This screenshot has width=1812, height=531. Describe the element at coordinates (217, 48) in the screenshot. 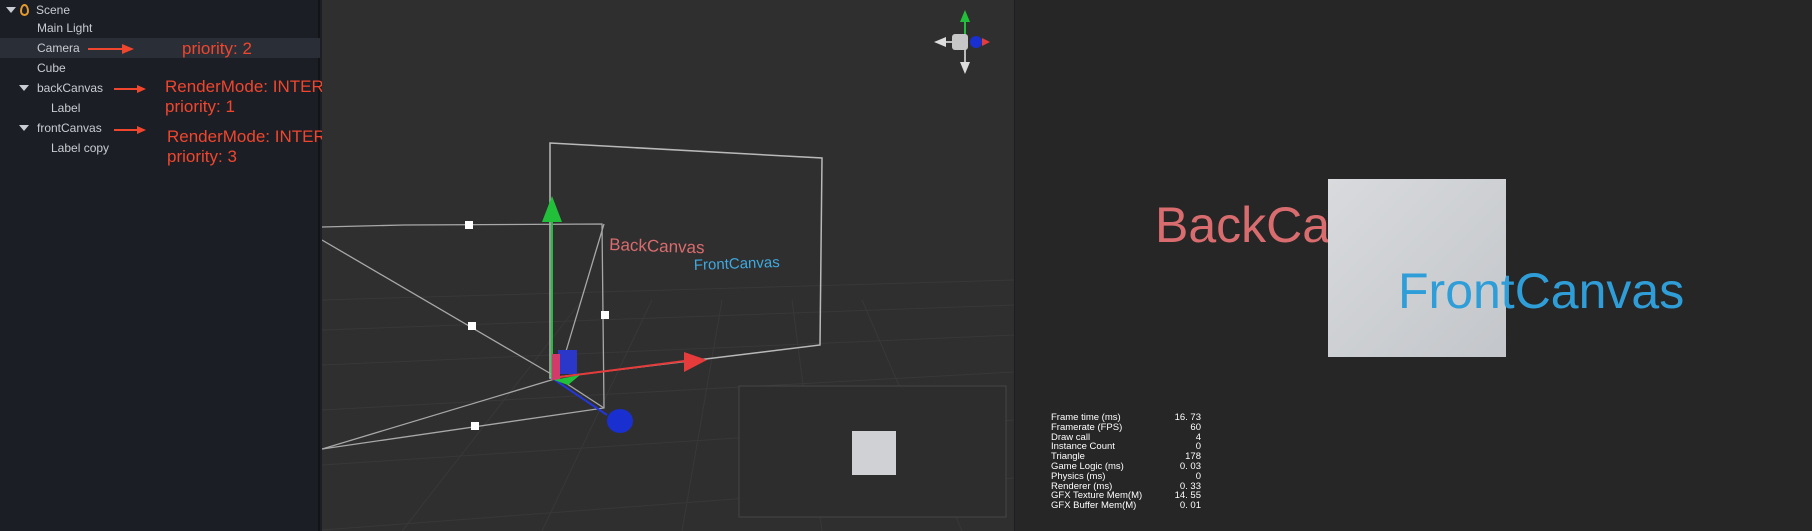

I see `annotation-camera-priority: priority: 2` at that location.